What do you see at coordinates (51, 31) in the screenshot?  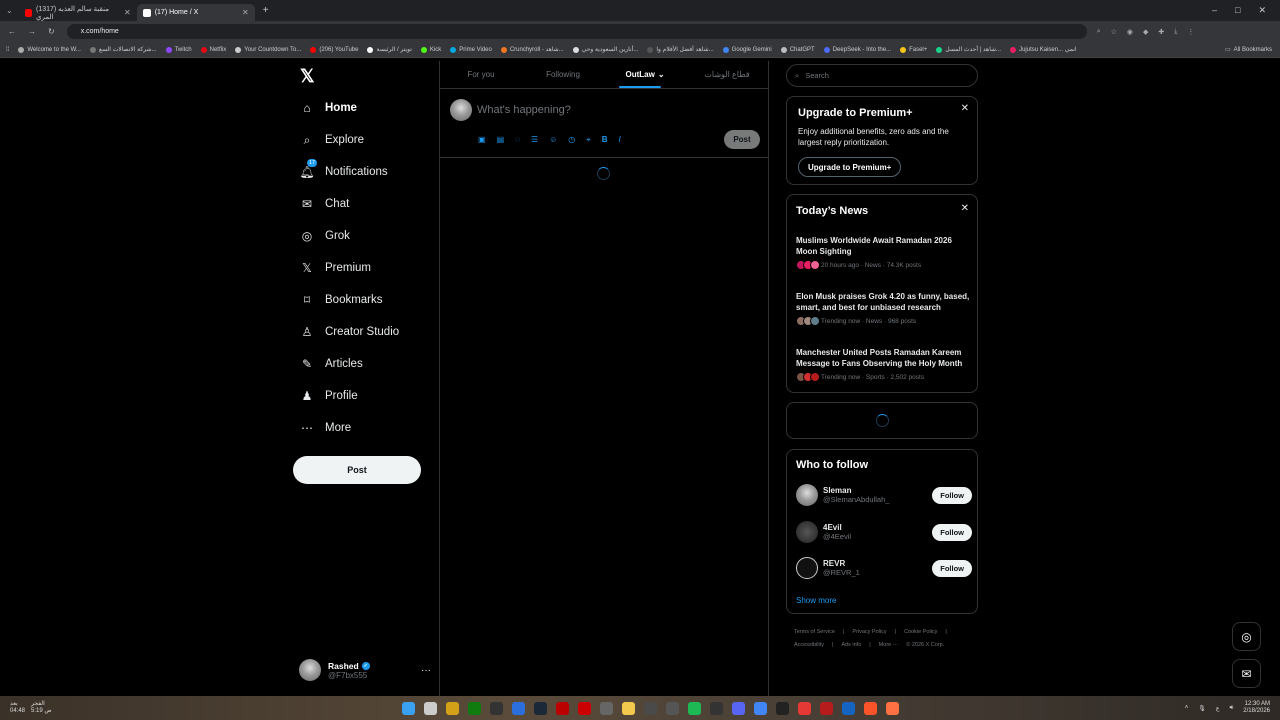 I see `reload-icon: ↻` at bounding box center [51, 31].